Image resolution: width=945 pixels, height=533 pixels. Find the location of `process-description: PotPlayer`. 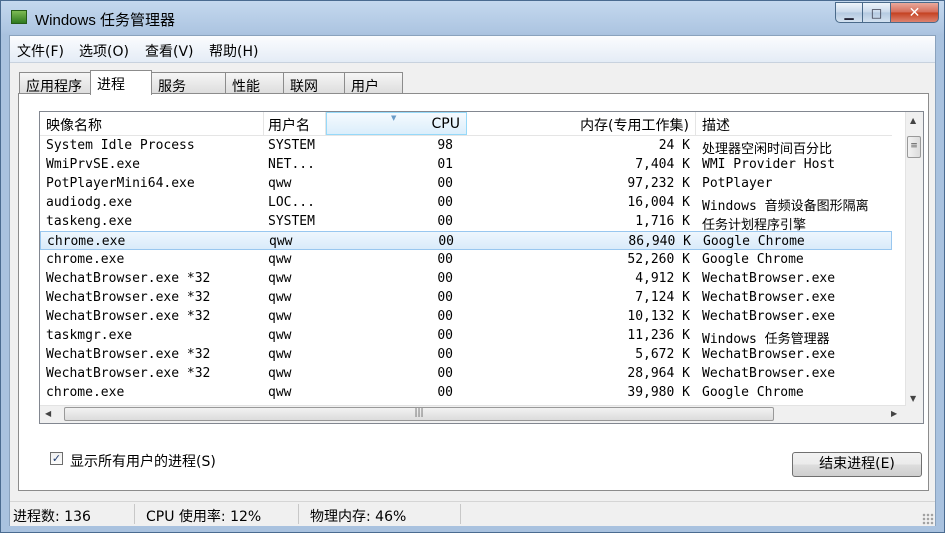

process-description: PotPlayer is located at coordinates (737, 183).